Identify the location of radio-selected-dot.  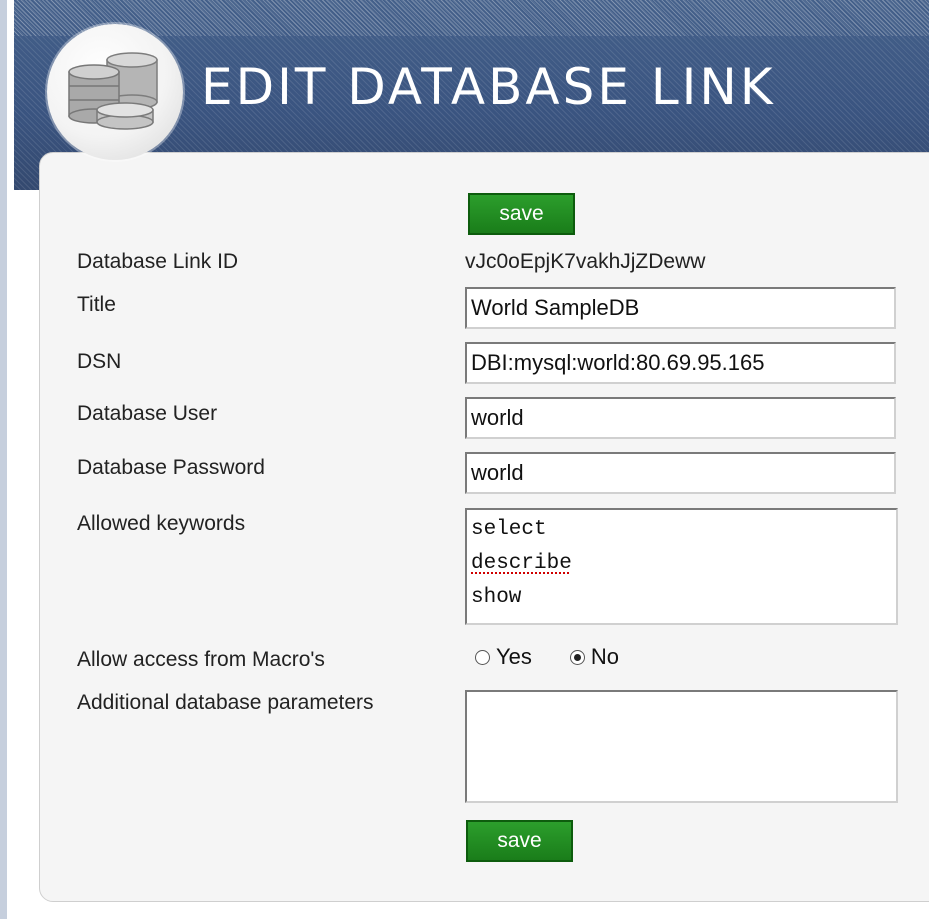
(577, 657).